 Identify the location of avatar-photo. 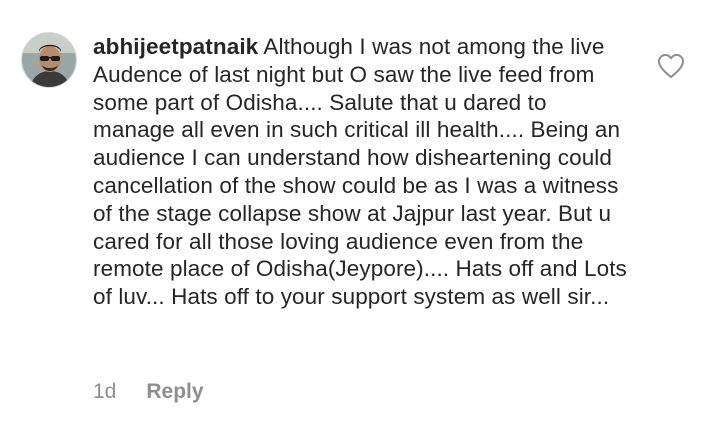
(49, 60).